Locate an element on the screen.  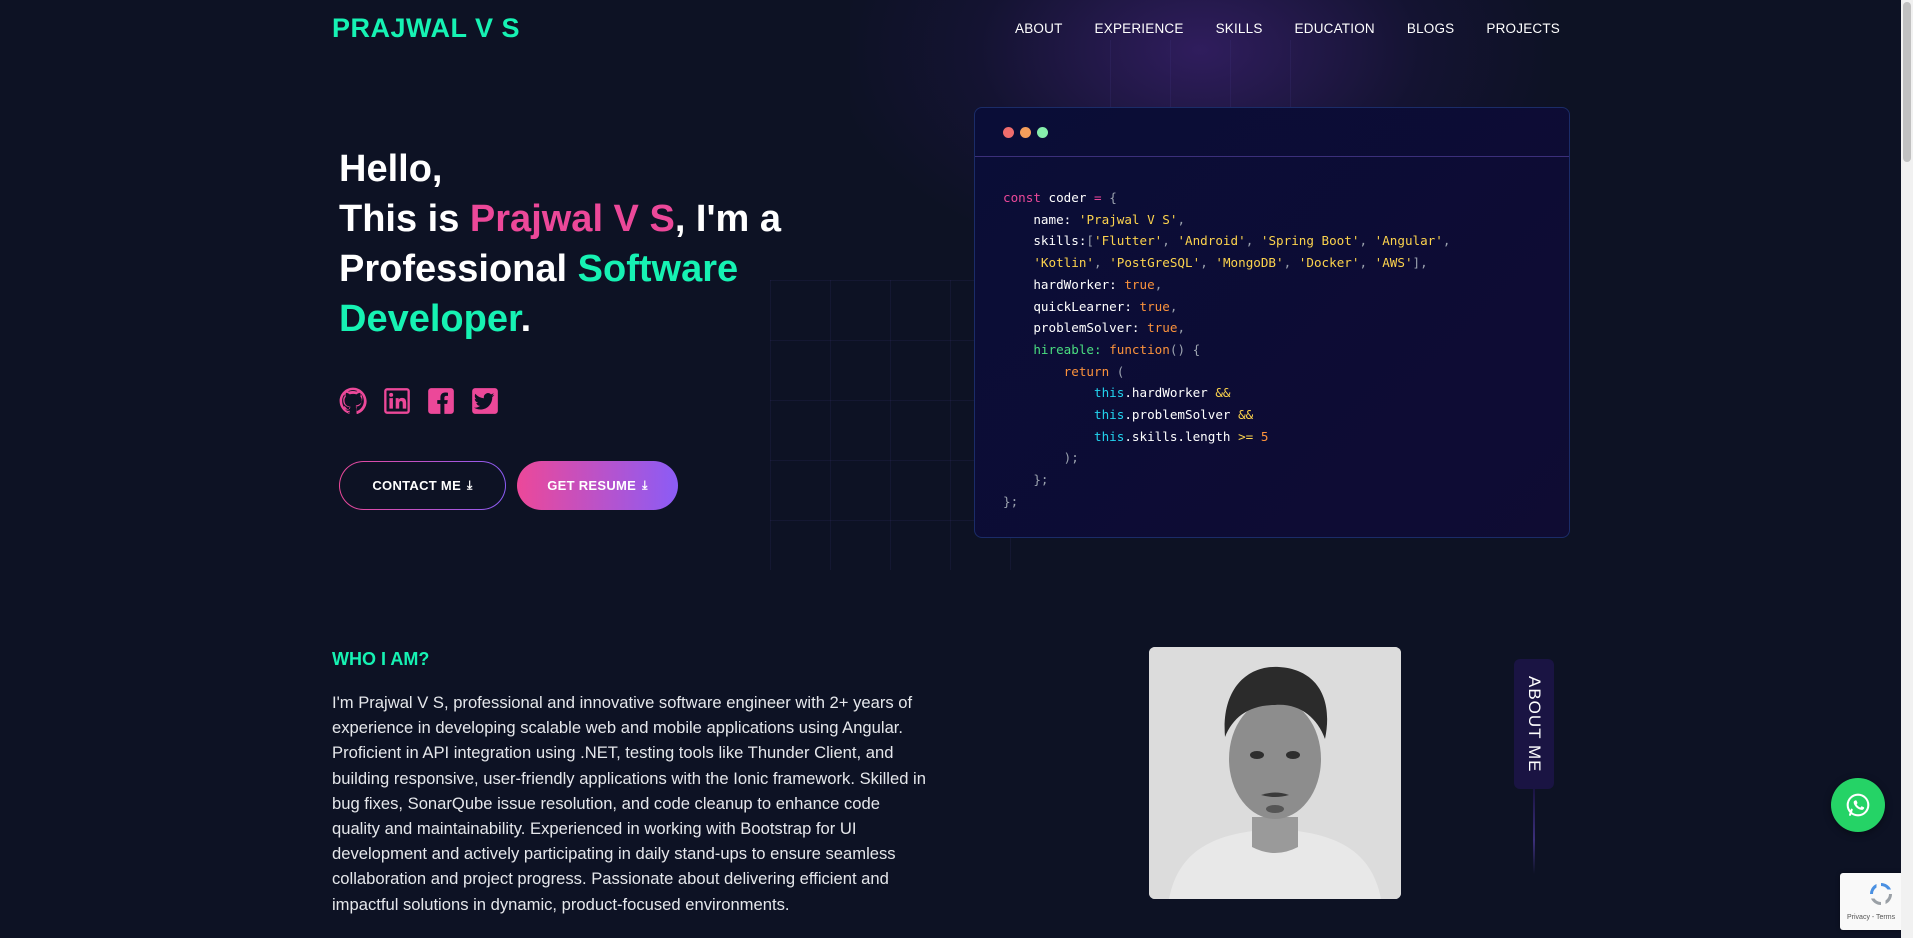
window-dot-green is located at coordinates (1042, 132).